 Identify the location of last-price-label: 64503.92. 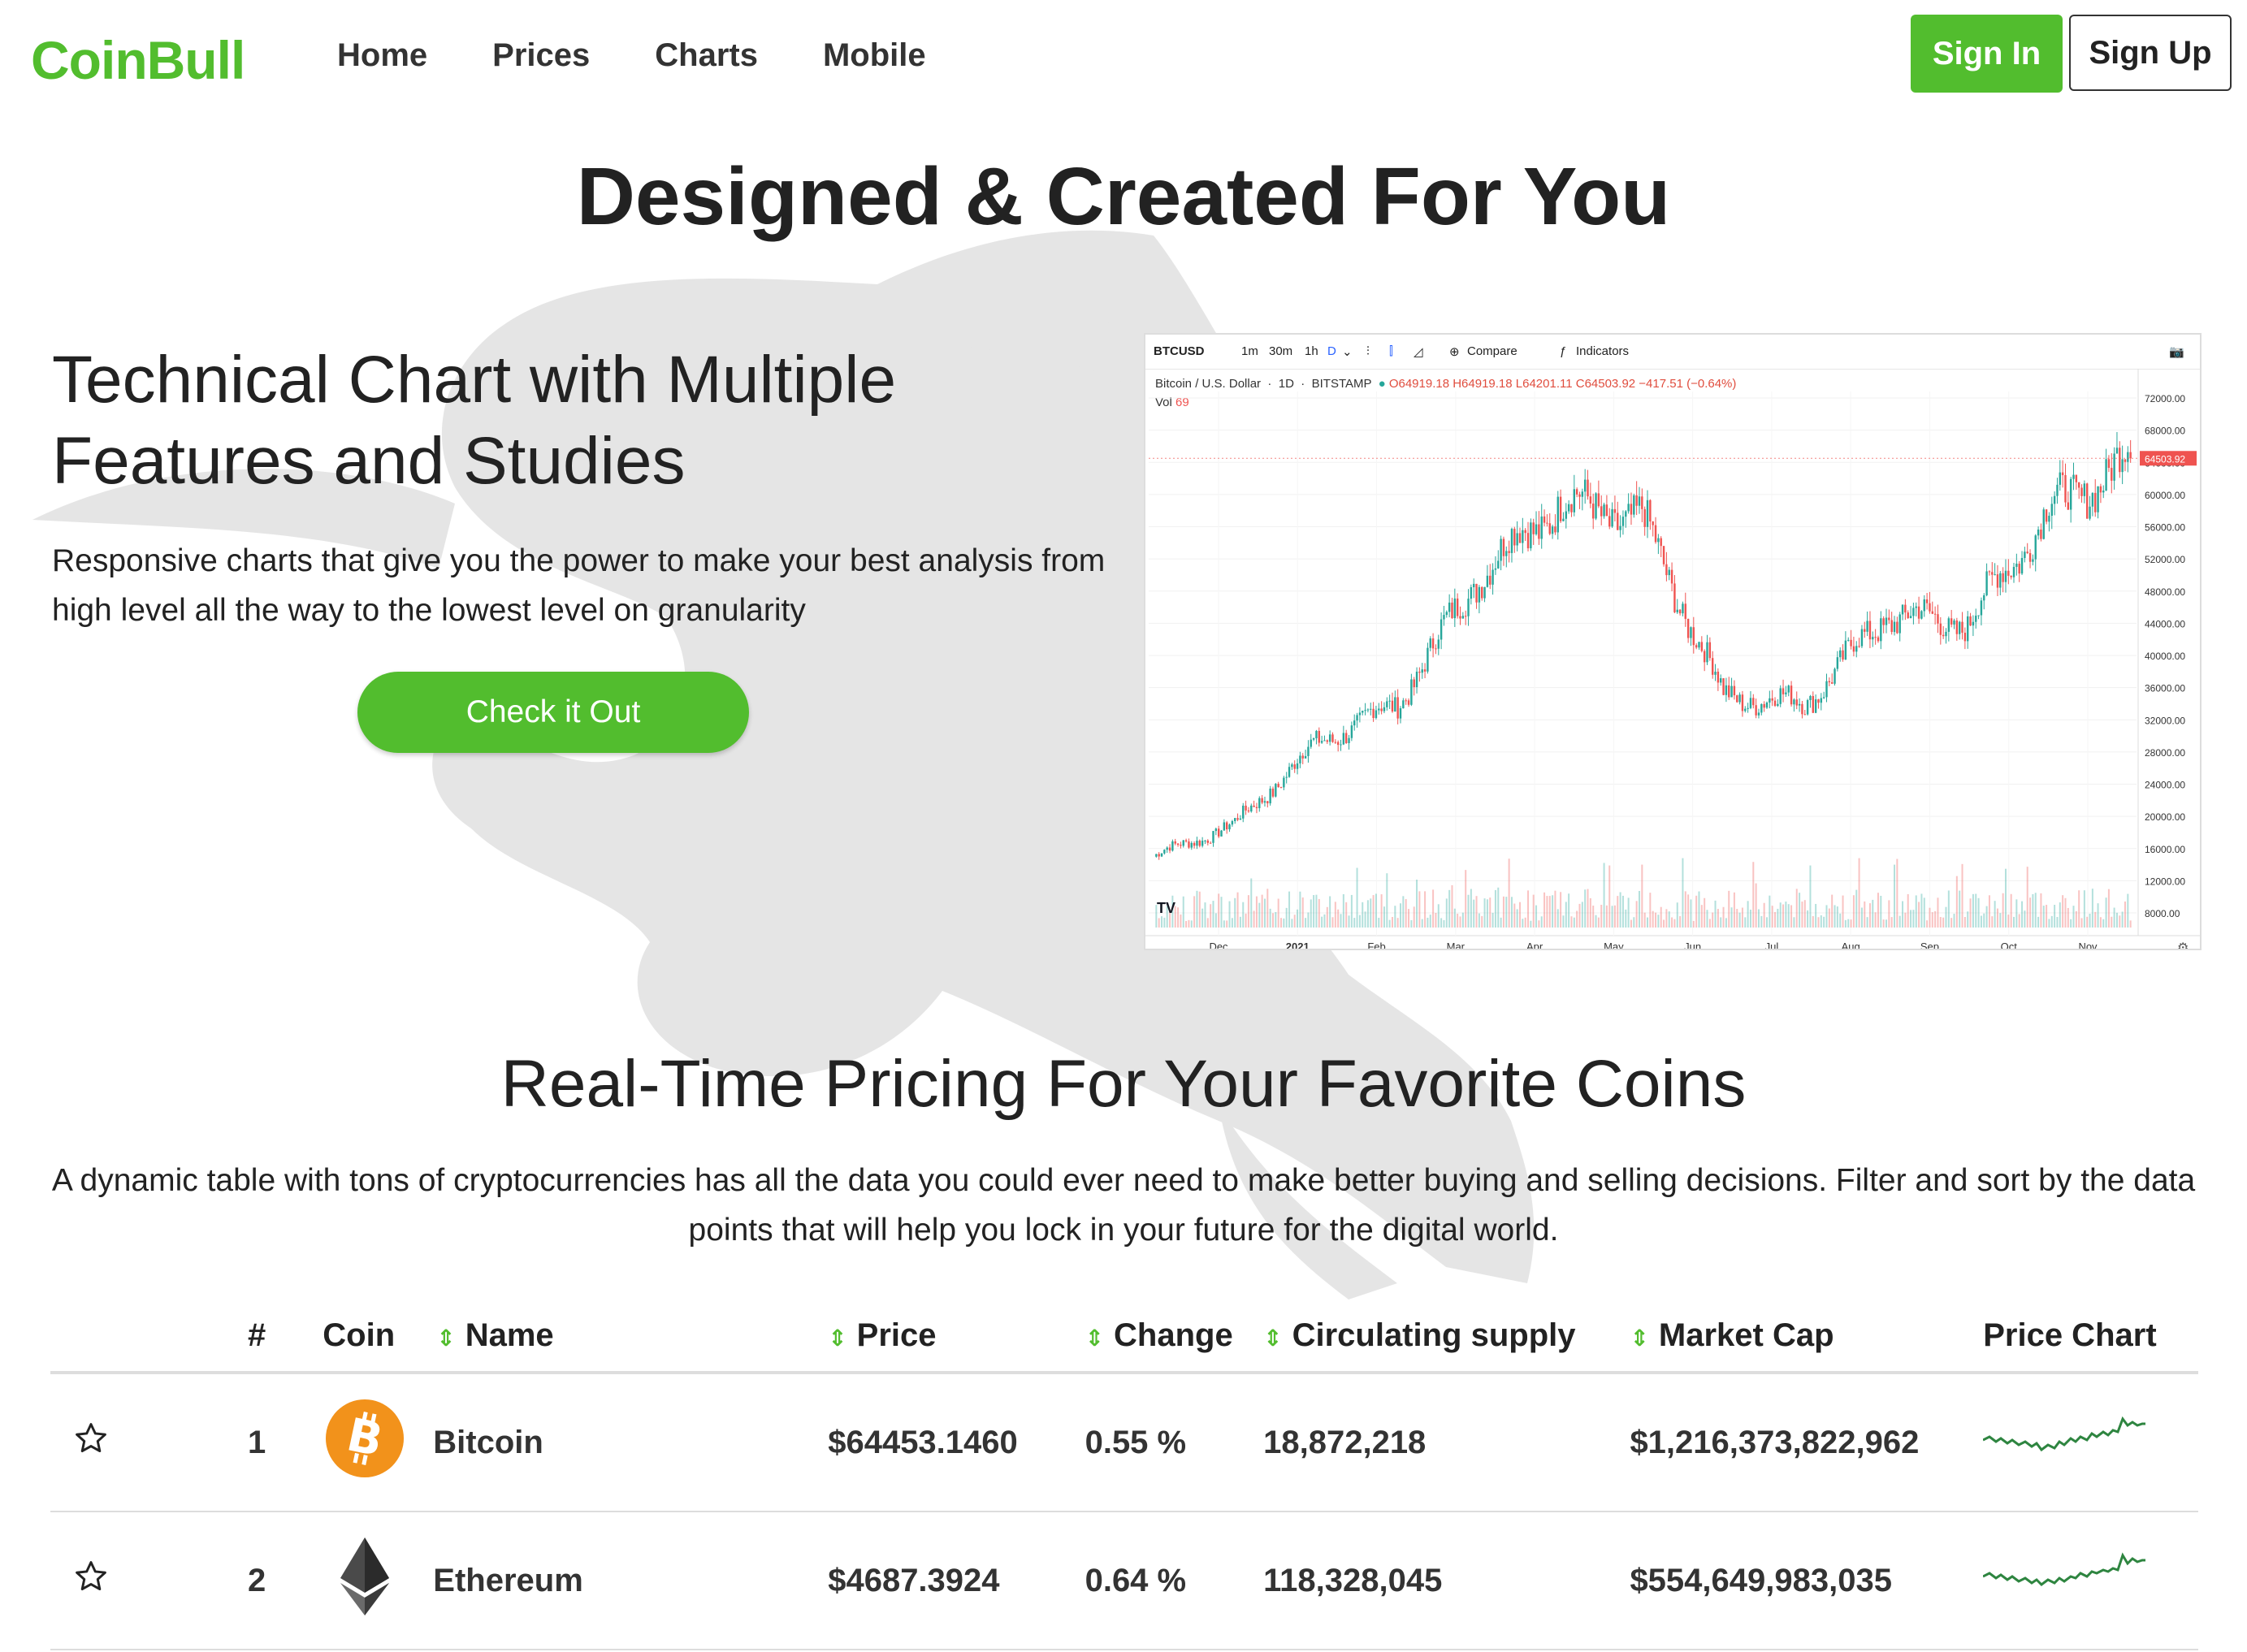
(2165, 459).